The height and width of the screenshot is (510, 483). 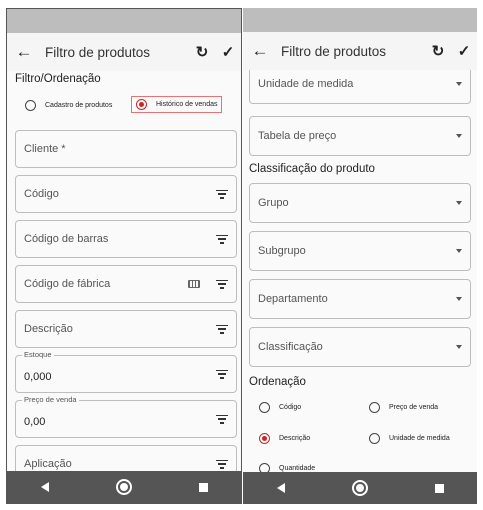 I want to click on tabela-preco-select: Tabela de preço, so click(x=360, y=136).